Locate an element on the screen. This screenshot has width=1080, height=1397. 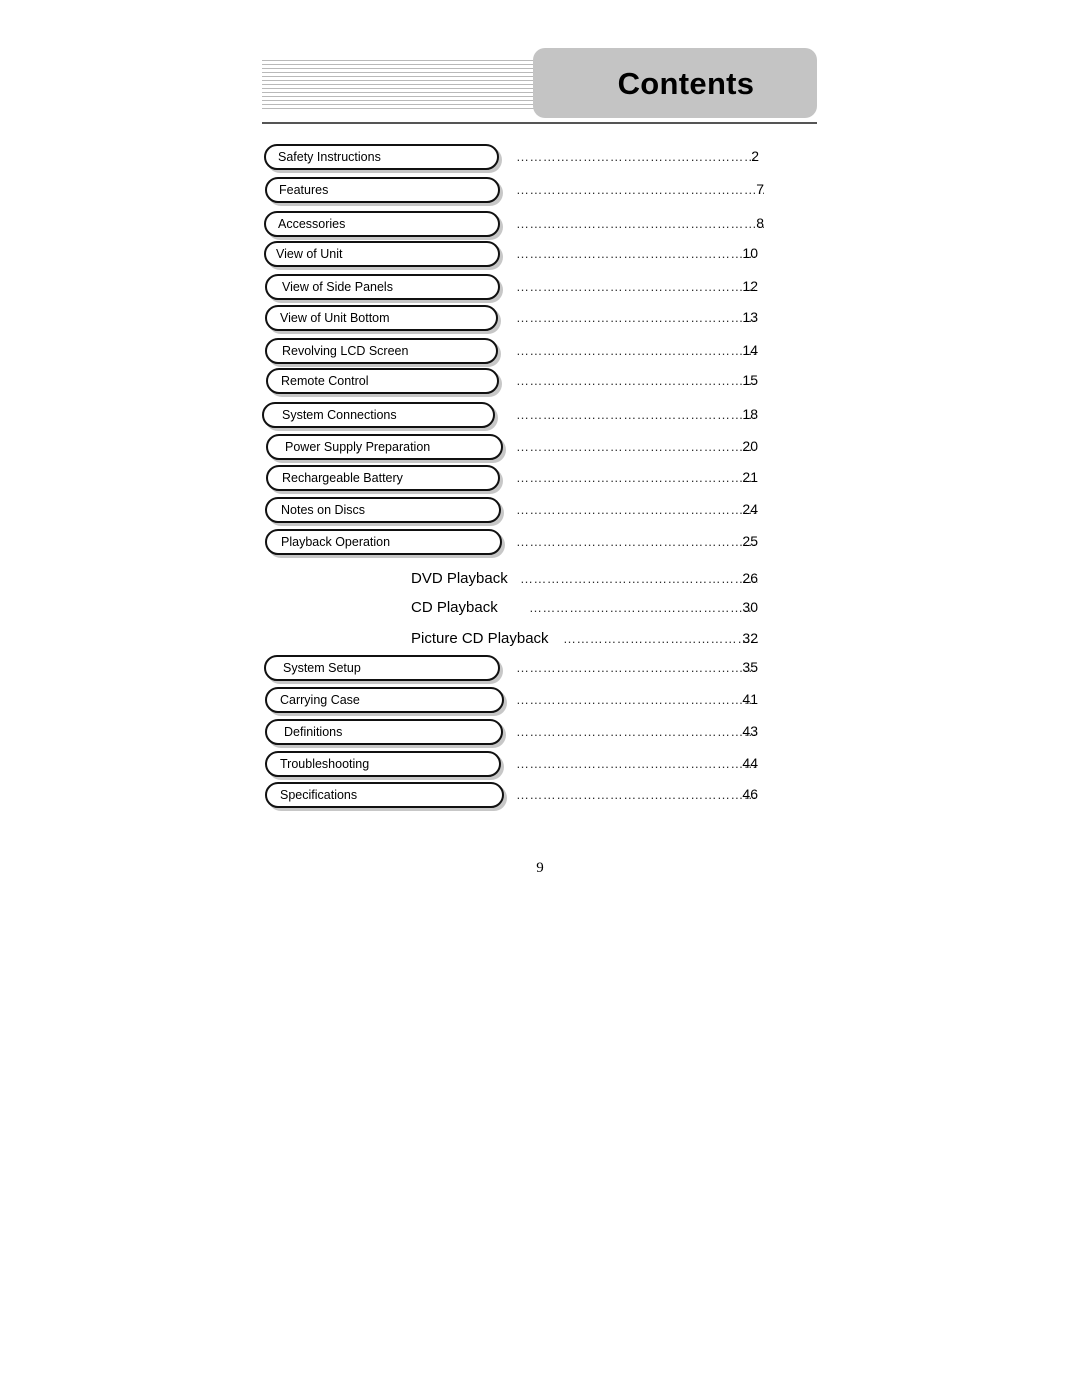
toc-entry-page-number: 10 is located at coordinates (750, 253).